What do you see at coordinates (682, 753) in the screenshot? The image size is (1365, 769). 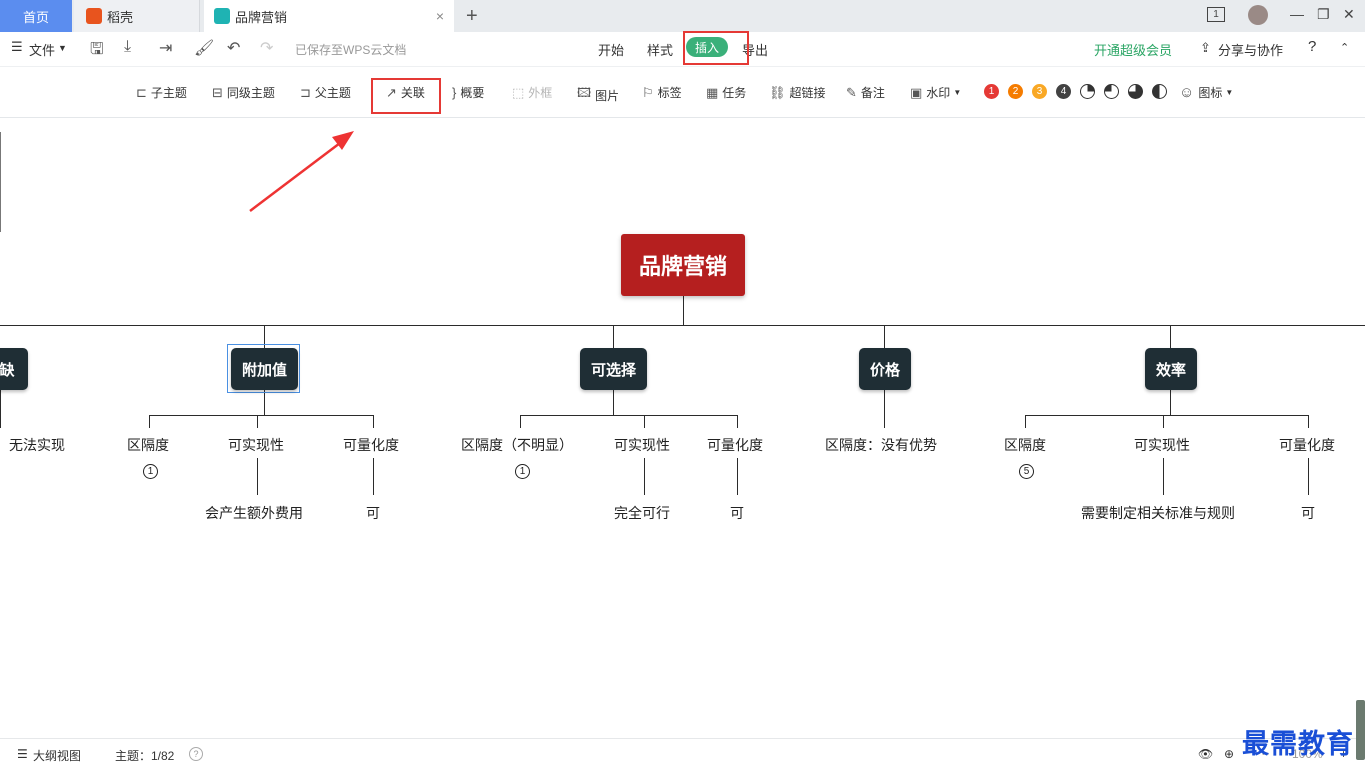 I see `status-bar: ☰ 大纲视图 主题：1/82 ? 👁 ⊕ − 100% +` at bounding box center [682, 753].